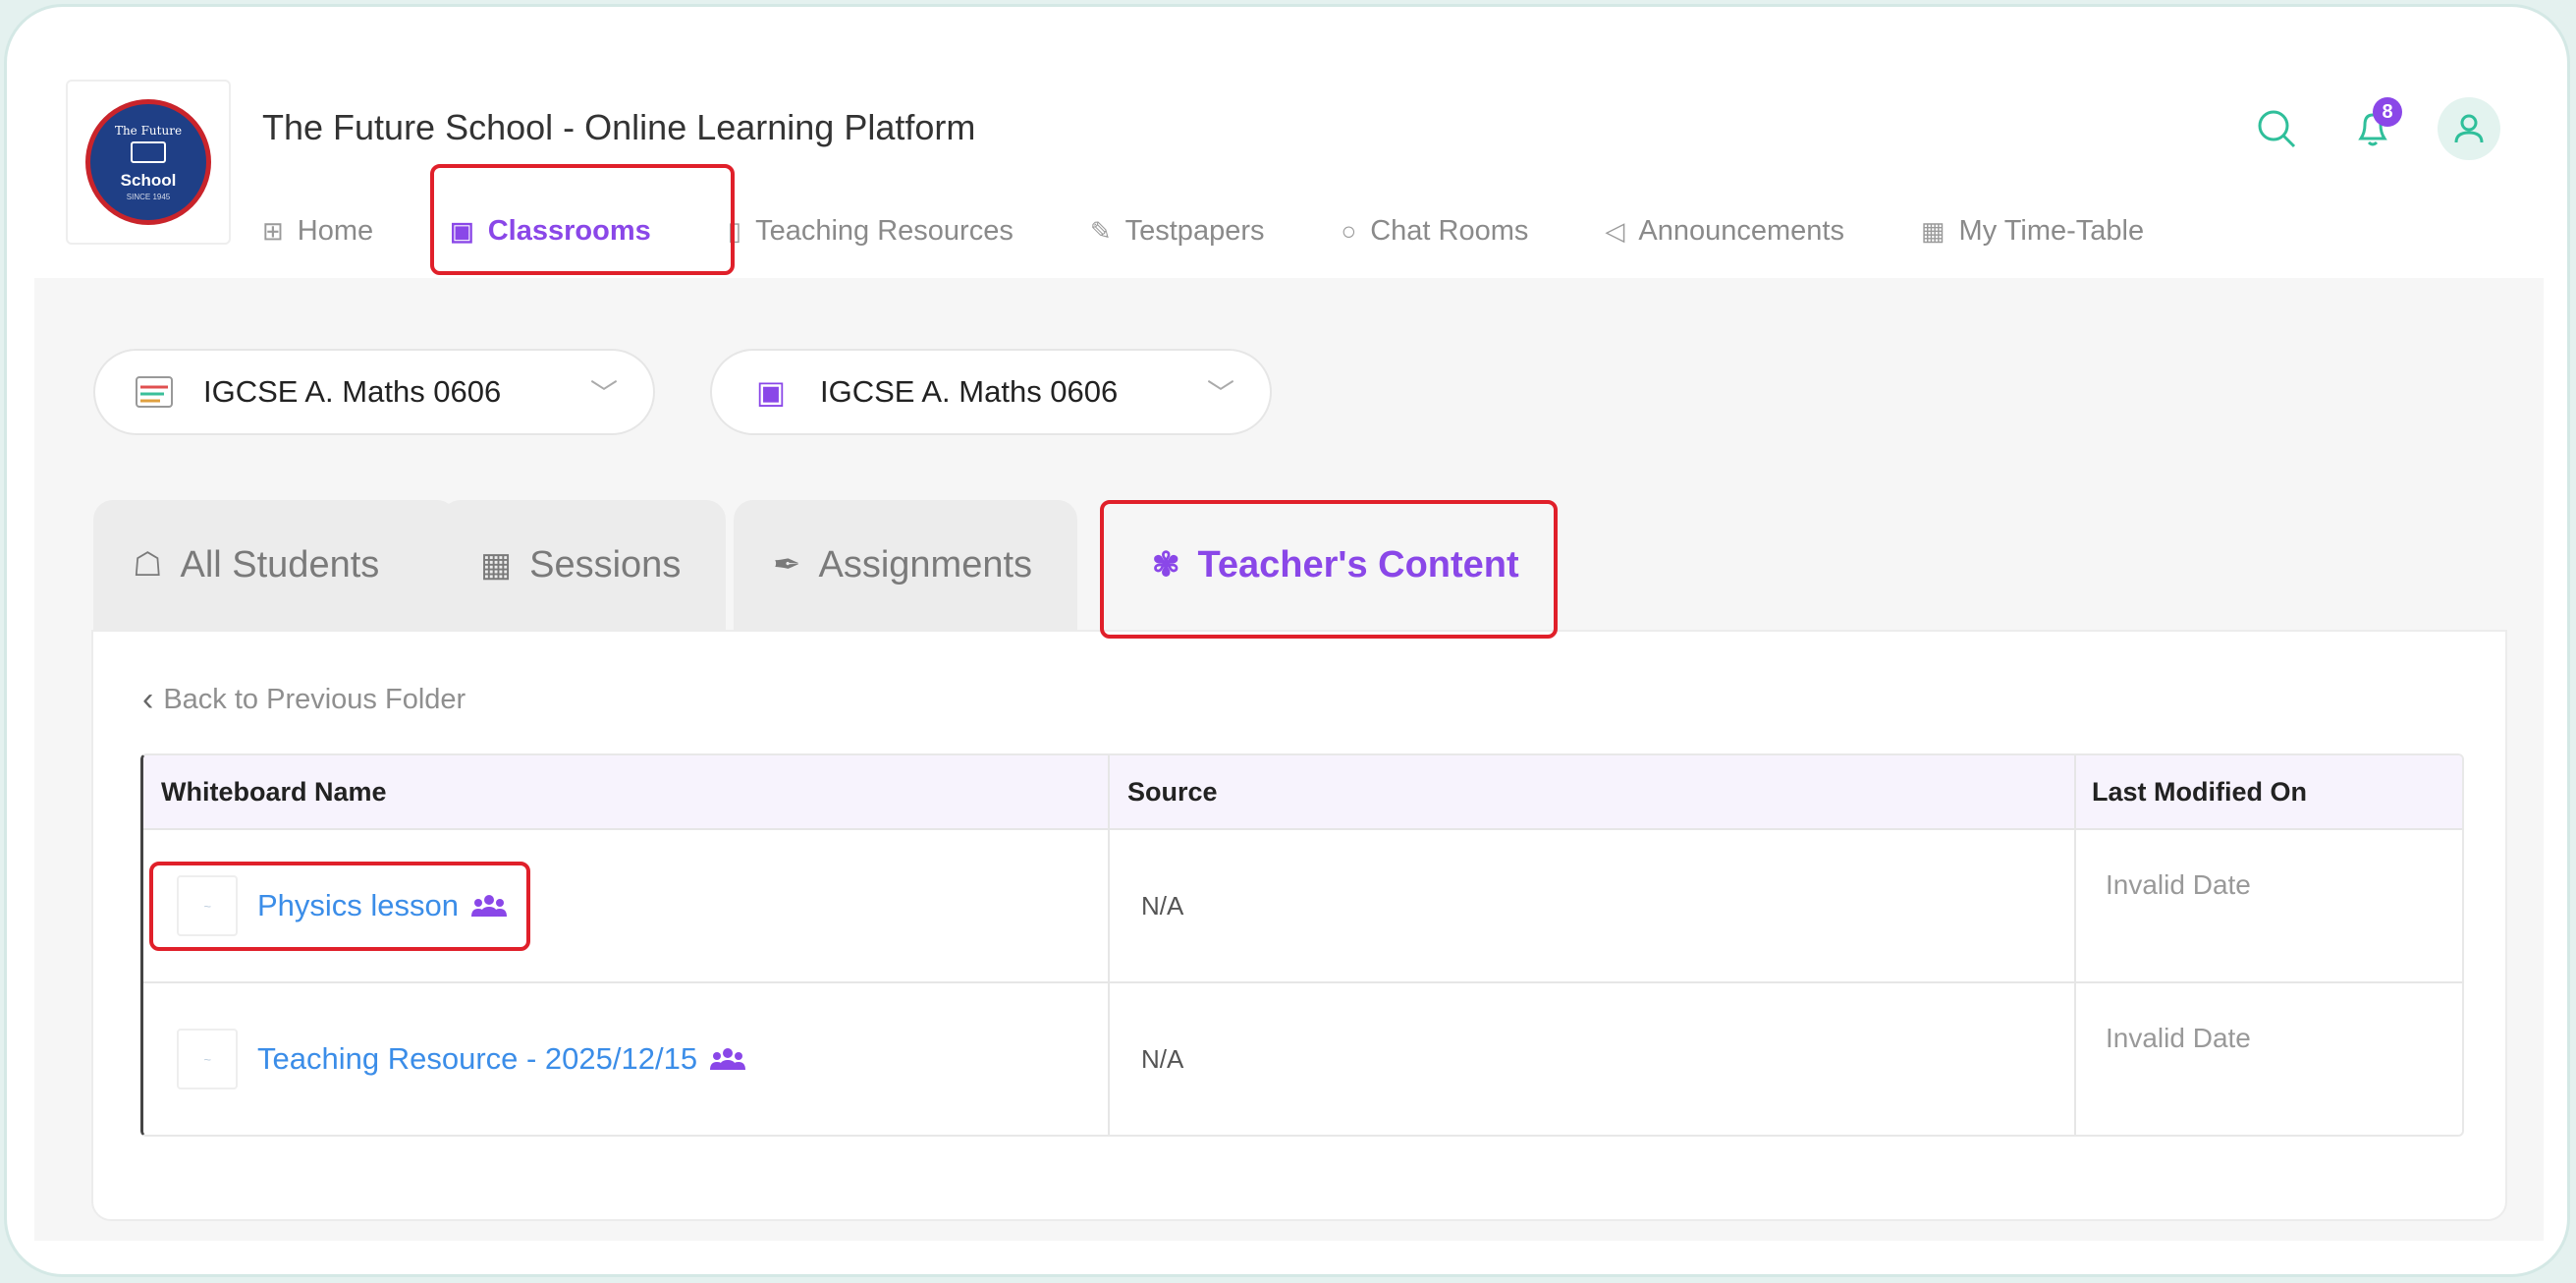 This screenshot has width=2576, height=1283. I want to click on nav-item-home: ⊞ Home, so click(317, 231).